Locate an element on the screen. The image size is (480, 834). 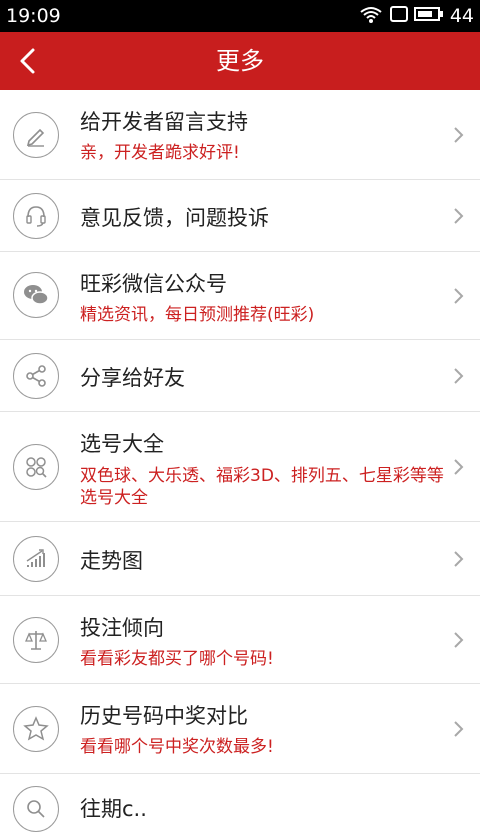
screen-icon is located at coordinates (399, 14).